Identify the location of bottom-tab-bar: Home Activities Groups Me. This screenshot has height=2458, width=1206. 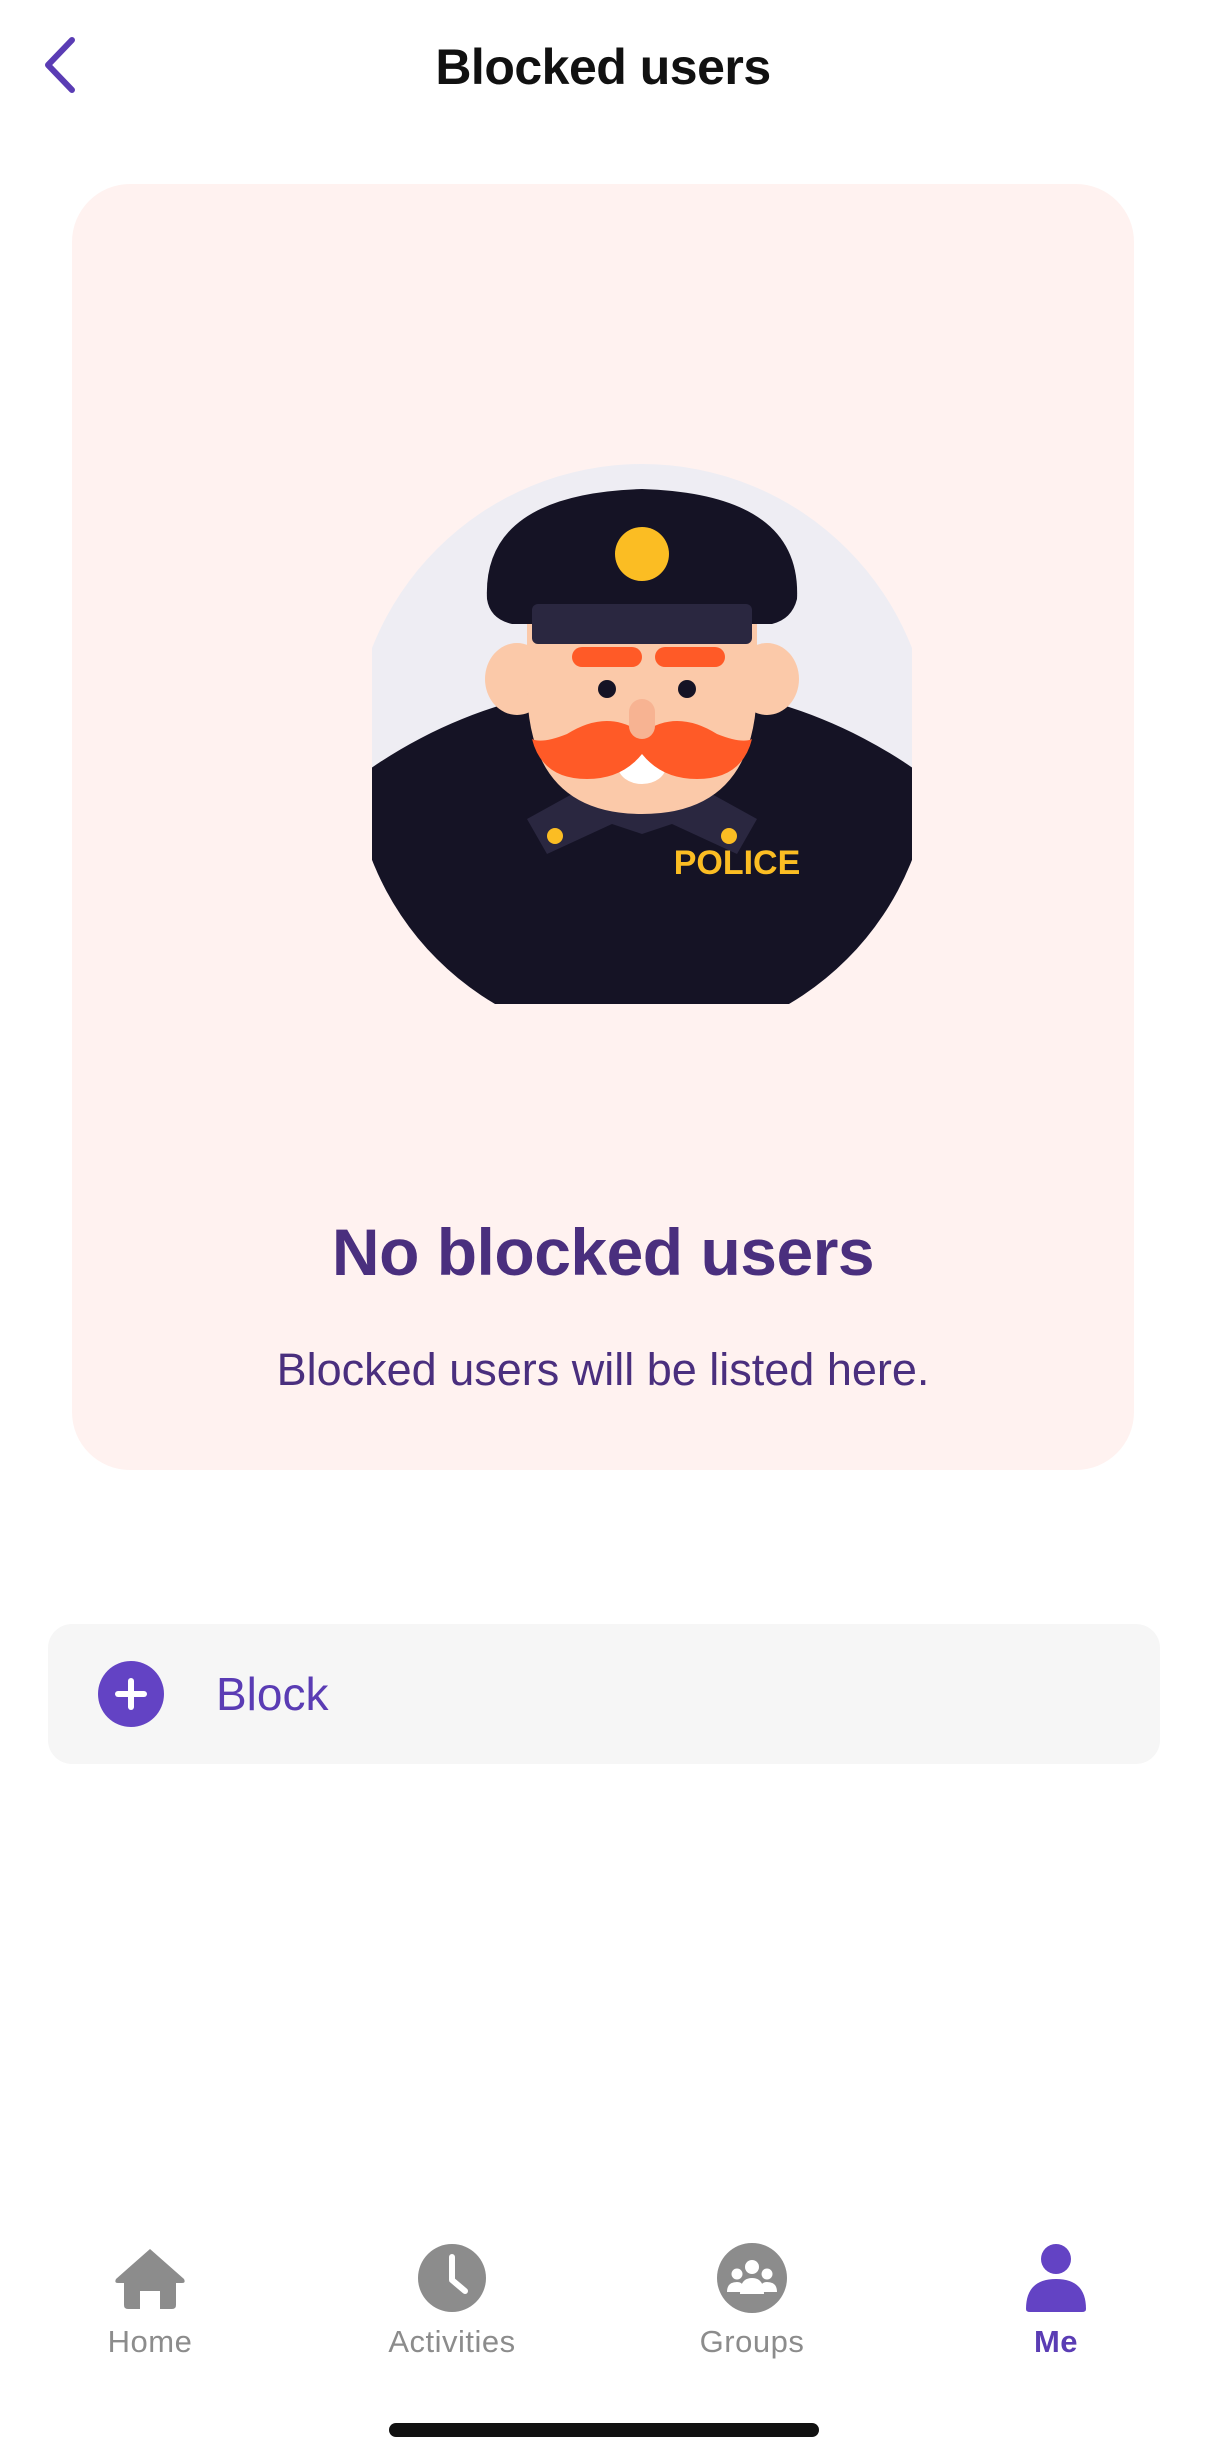
(603, 2295).